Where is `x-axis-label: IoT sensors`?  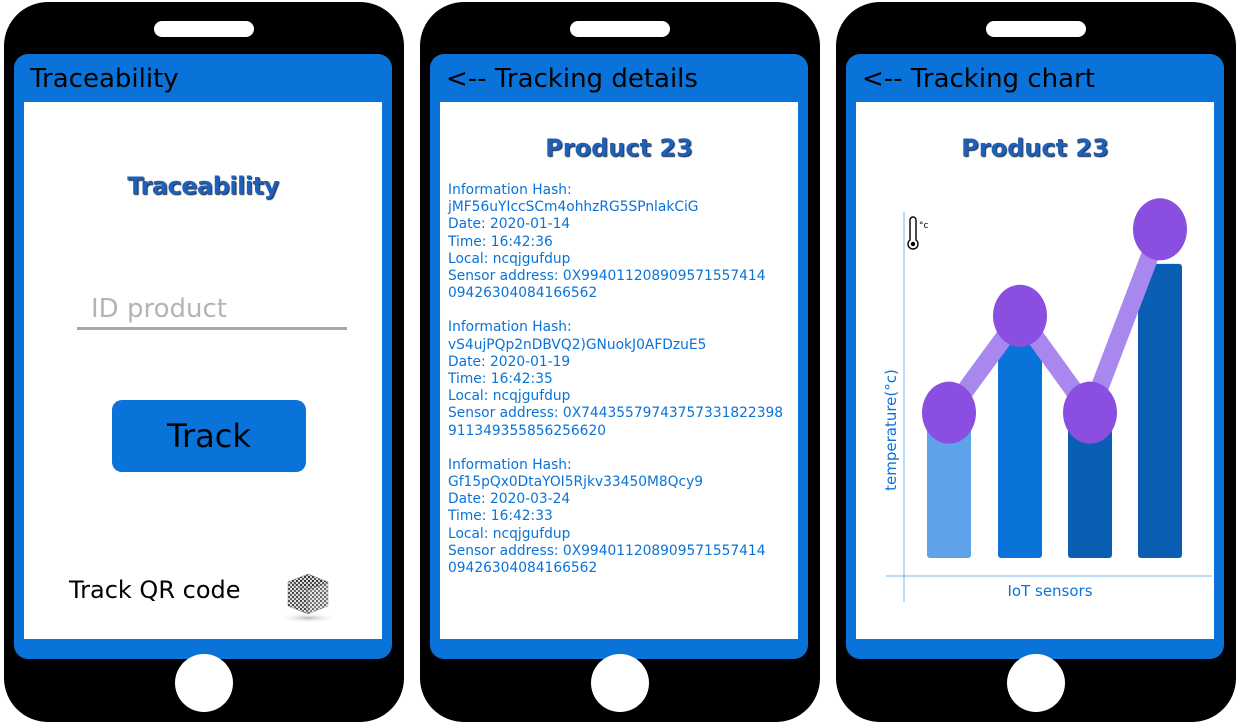
x-axis-label: IoT sensors is located at coordinates (1049, 591).